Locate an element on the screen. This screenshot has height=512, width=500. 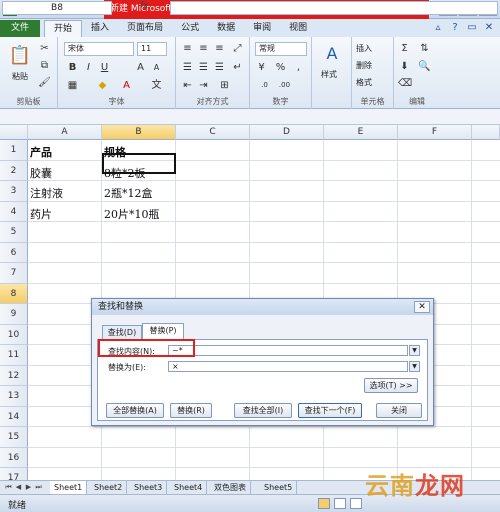
row-header: 17 is located at coordinates (14, 474).